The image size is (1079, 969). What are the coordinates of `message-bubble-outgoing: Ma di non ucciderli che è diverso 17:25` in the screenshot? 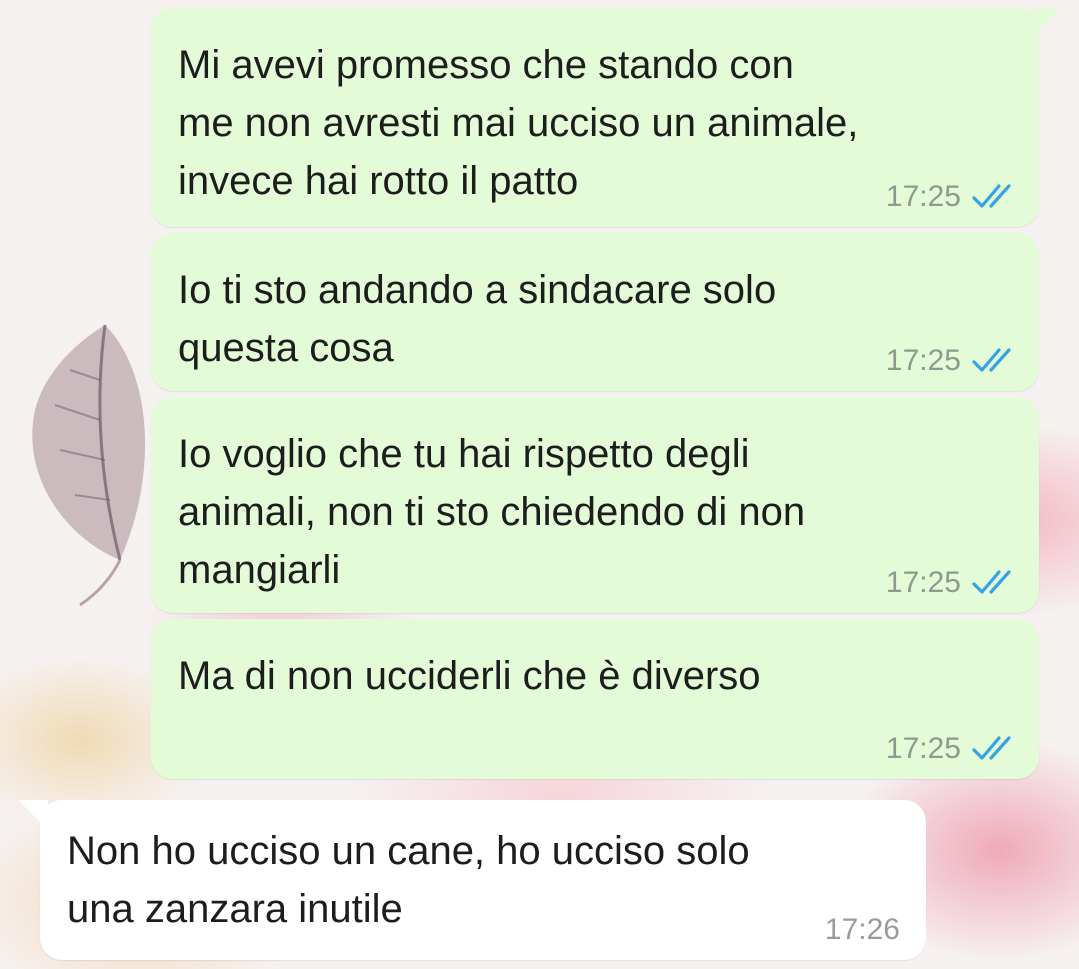 It's located at (595, 699).